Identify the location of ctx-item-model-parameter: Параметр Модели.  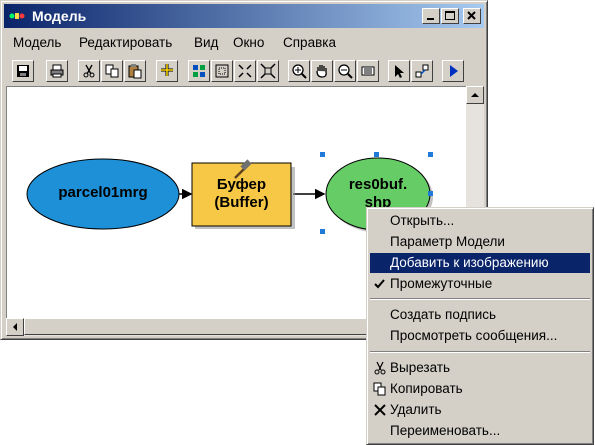
(480, 242).